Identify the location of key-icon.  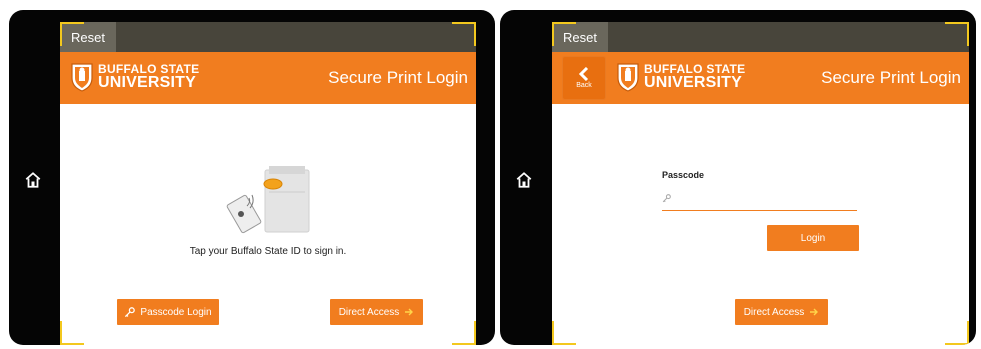
(130, 311).